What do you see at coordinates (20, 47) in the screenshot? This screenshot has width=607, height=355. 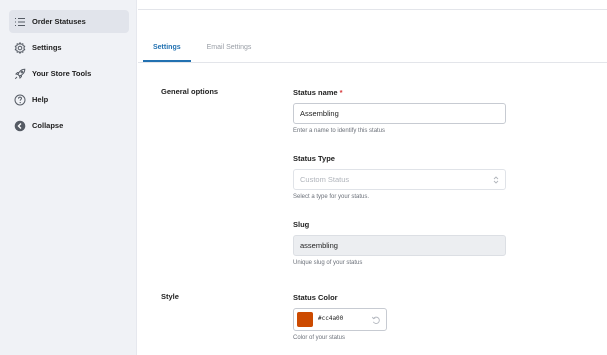 I see `gear-icon` at bounding box center [20, 47].